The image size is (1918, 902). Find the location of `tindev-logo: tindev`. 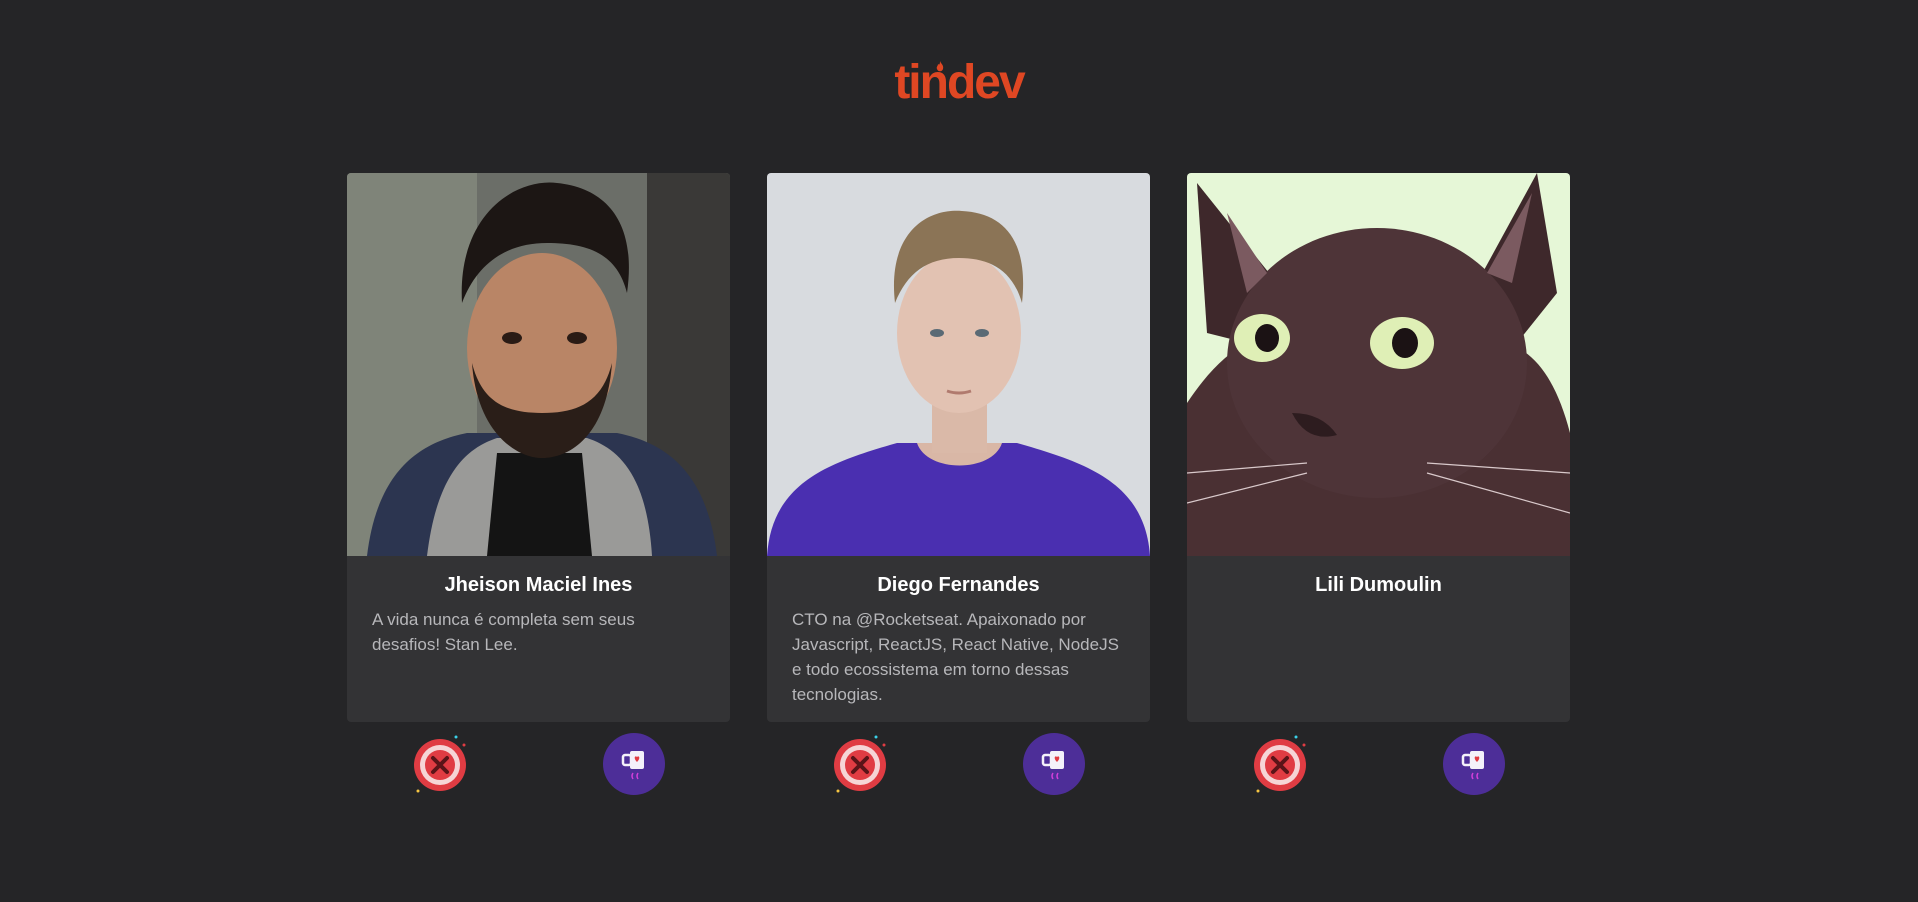

tindev-logo: tindev is located at coordinates (959, 83).